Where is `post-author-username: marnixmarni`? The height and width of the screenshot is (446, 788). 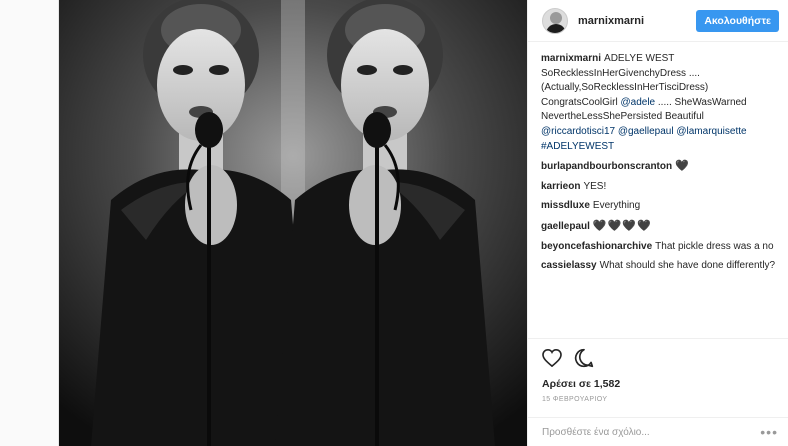 post-author-username: marnixmarni is located at coordinates (637, 21).